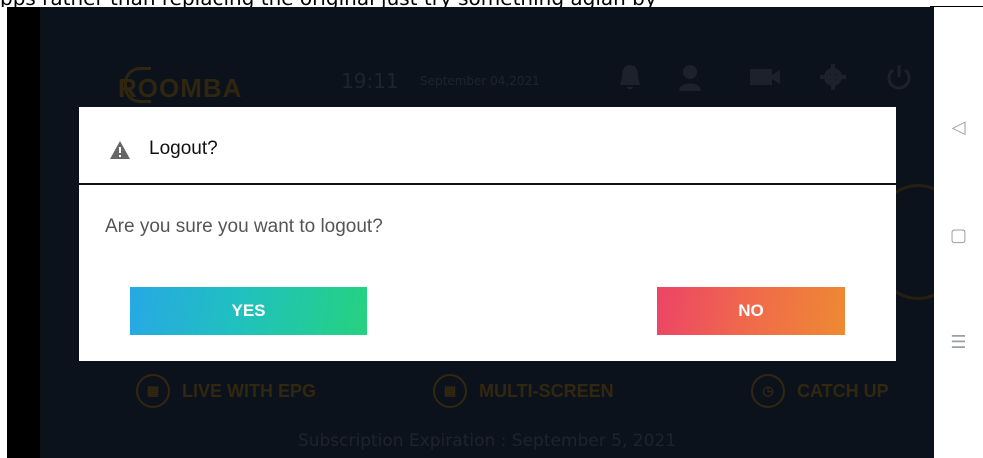 The image size is (983, 458). What do you see at coordinates (248, 311) in the screenshot?
I see `yes-button: YES` at bounding box center [248, 311].